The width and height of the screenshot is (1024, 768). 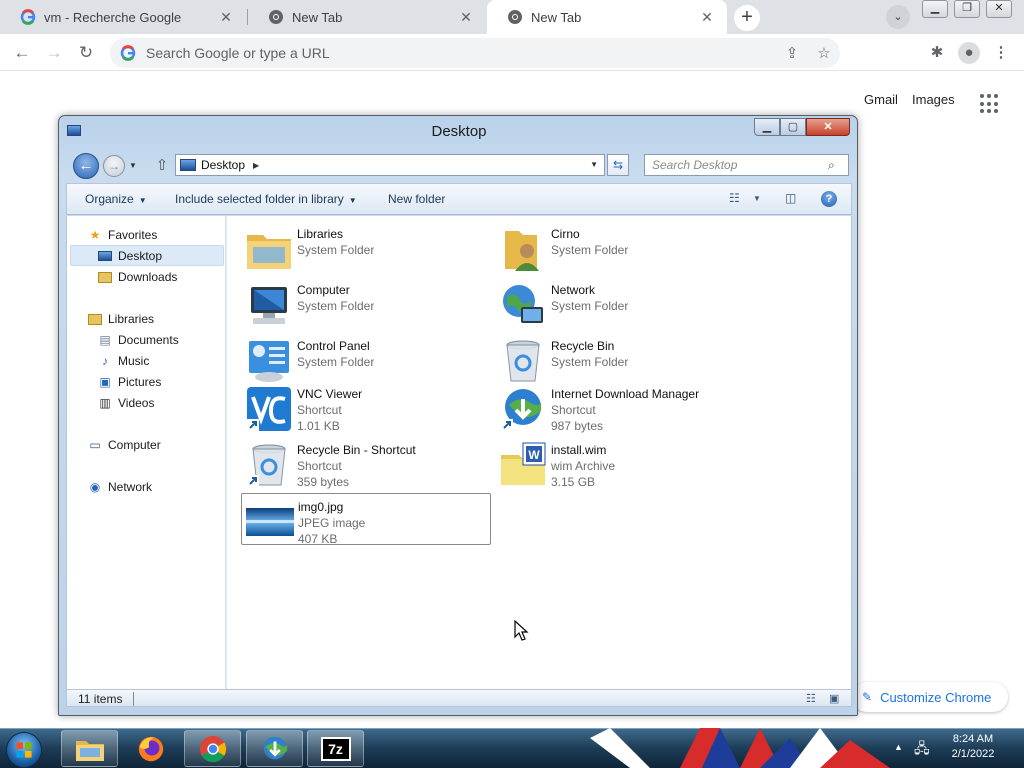 I want to click on nav-label: Libraries, so click(x=131, y=319).